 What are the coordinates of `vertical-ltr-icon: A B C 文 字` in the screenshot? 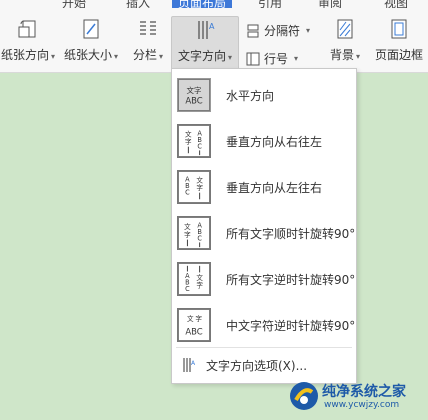 It's located at (194, 187).